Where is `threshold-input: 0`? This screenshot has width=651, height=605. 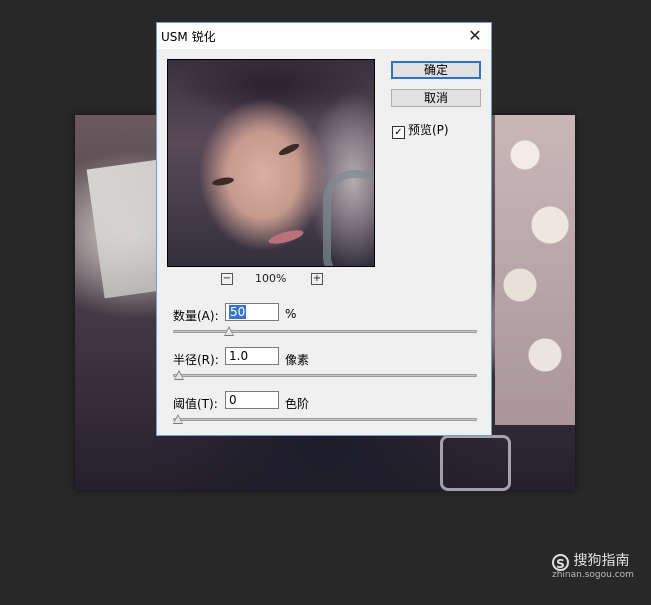
threshold-input: 0 is located at coordinates (252, 400).